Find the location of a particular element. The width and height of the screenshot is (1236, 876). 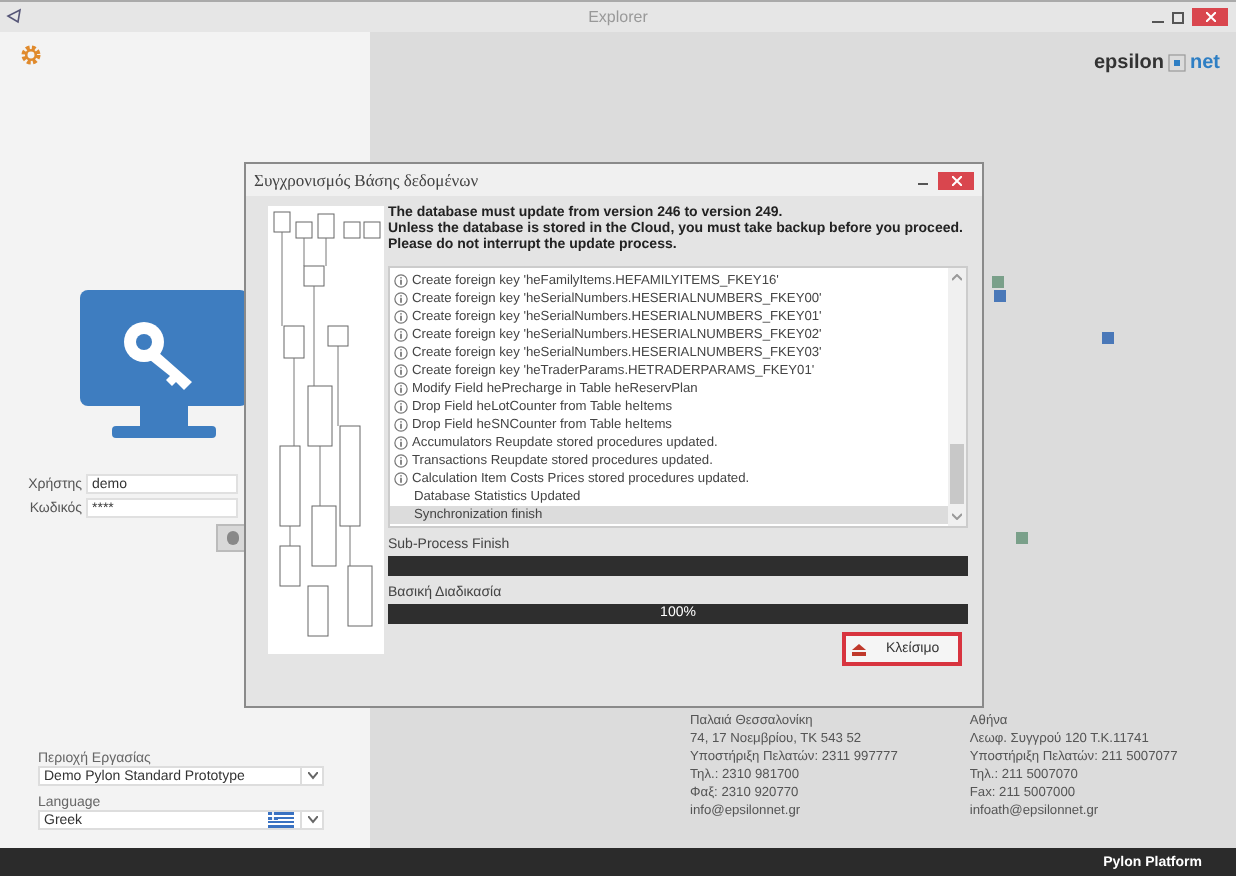

logo-text: net is located at coordinates (1205, 63).